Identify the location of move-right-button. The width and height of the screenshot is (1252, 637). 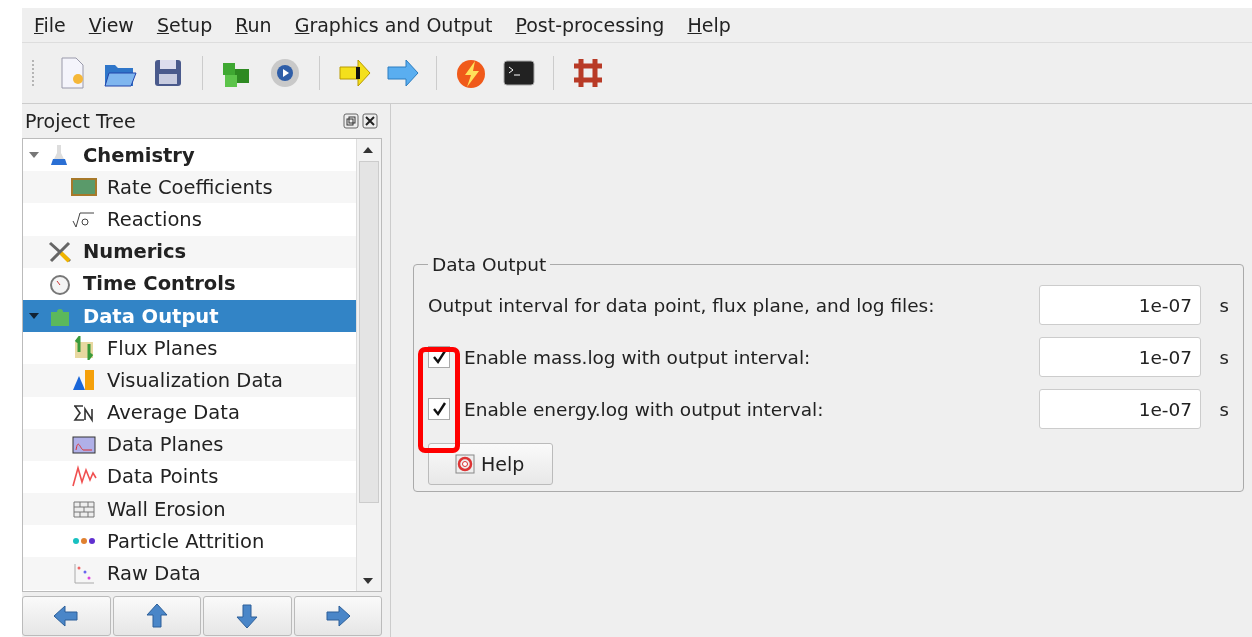
(337, 616).